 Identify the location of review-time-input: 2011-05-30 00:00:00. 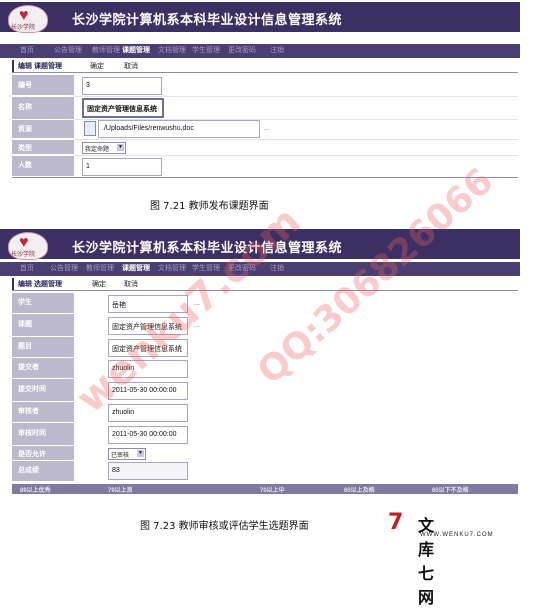
(148, 435).